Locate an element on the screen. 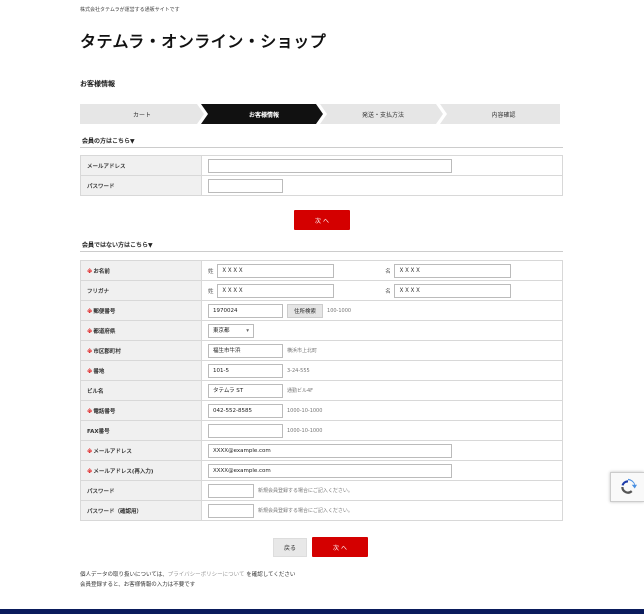  member-password-input is located at coordinates (245, 185).